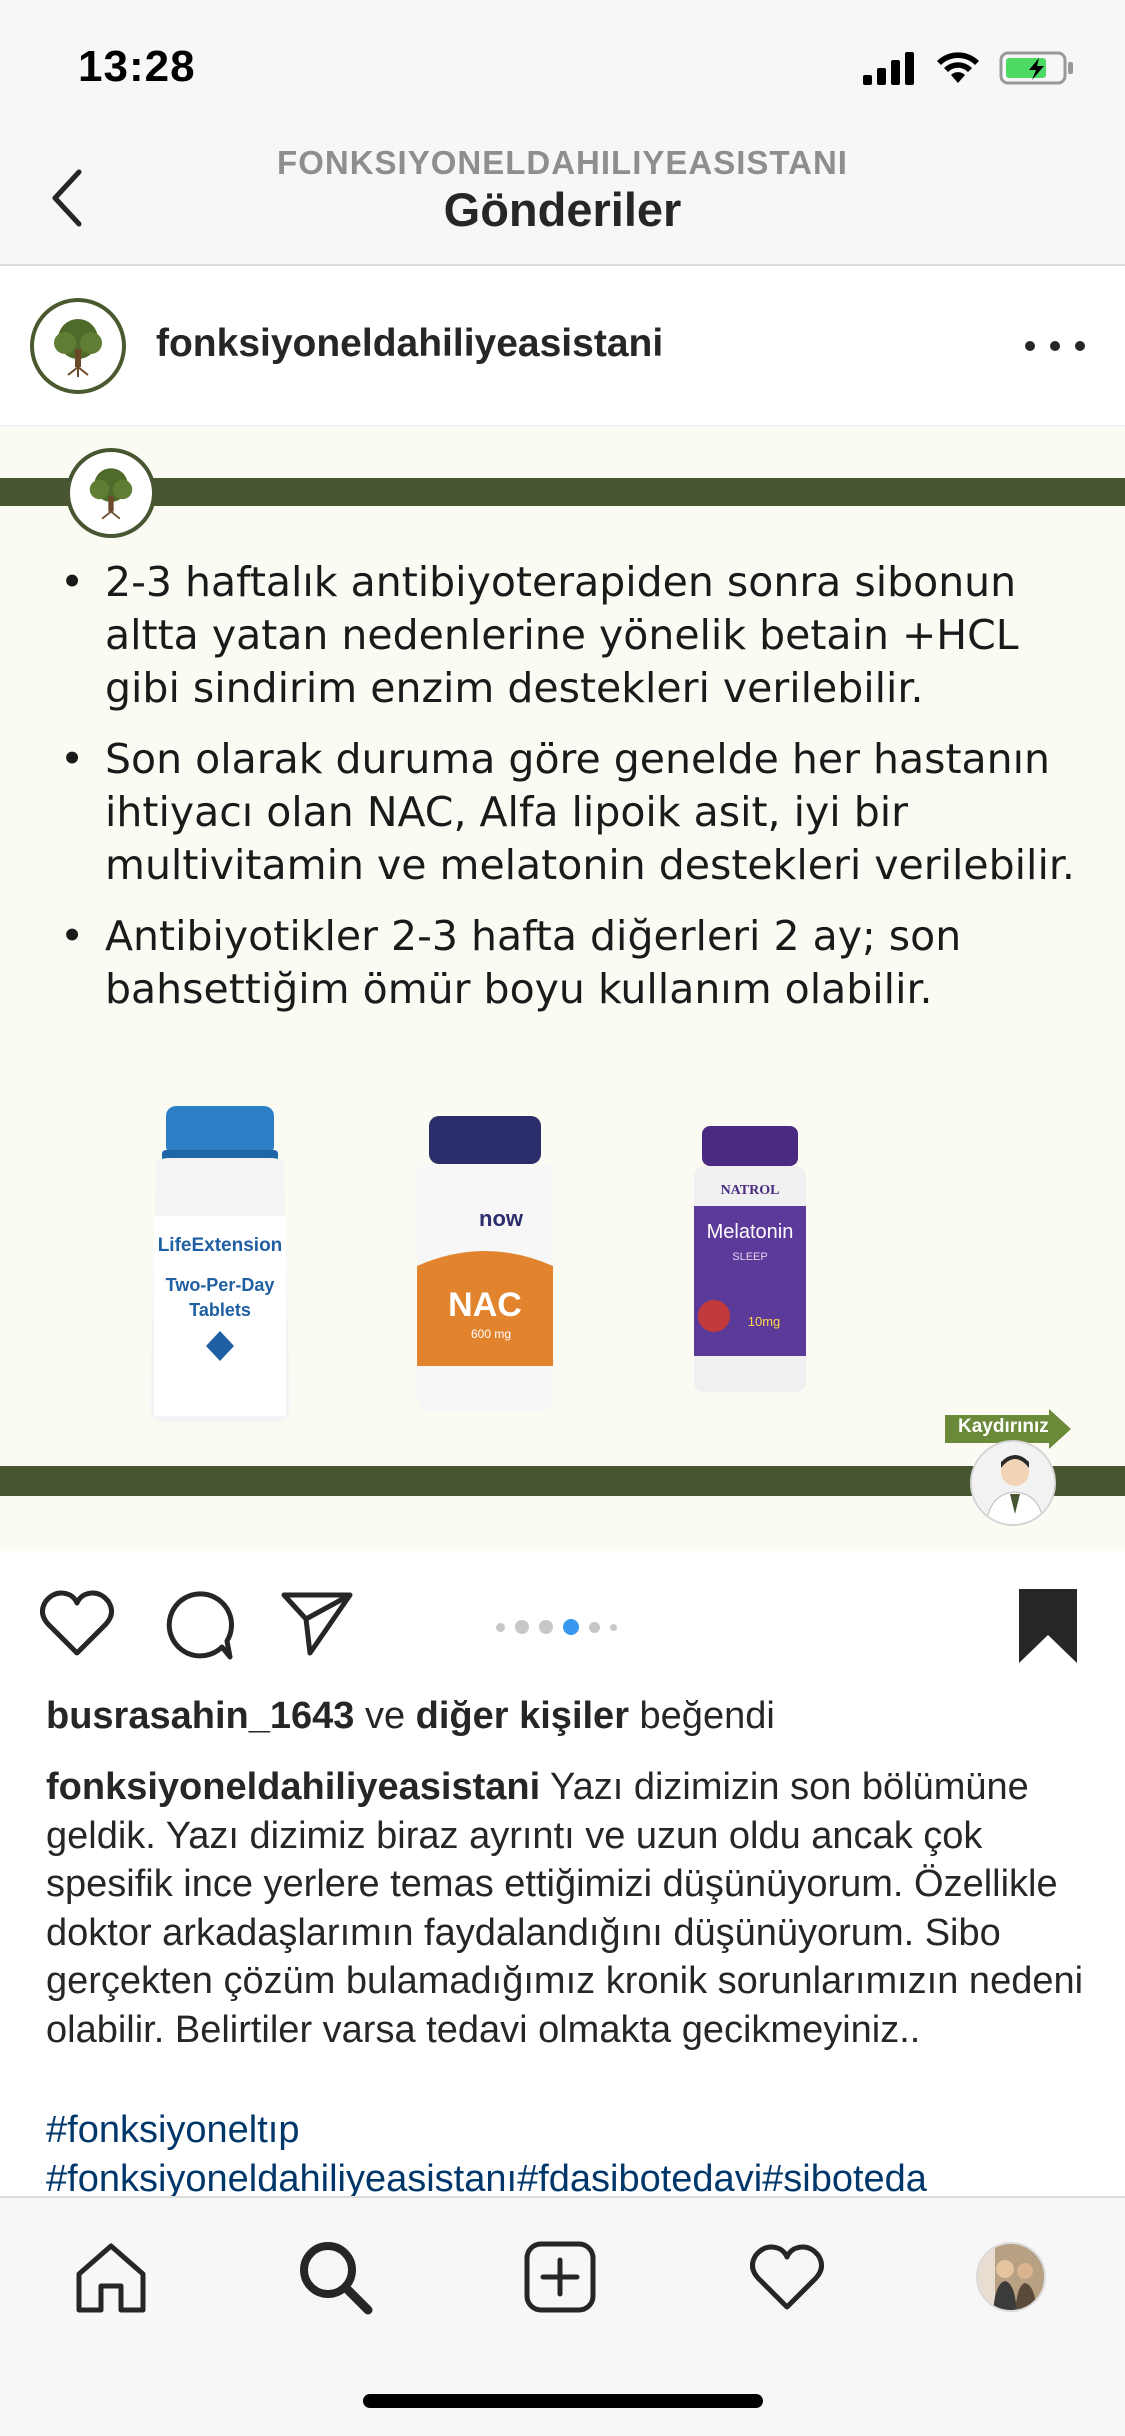 Image resolution: width=1125 pixels, height=2436 pixels. I want to click on profile-avatar, so click(1011, 2277).